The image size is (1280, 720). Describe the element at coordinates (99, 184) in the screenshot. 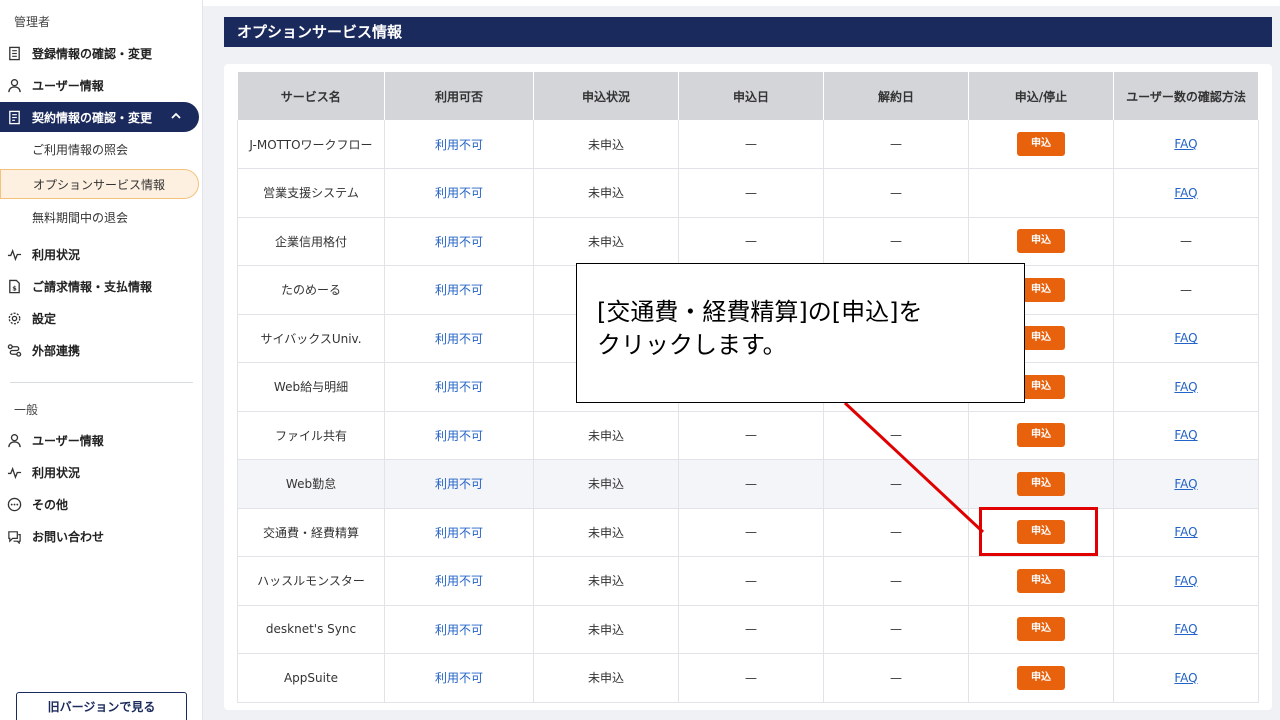

I see `sidebar-subitem-option-services: オプションサービス情報` at that location.